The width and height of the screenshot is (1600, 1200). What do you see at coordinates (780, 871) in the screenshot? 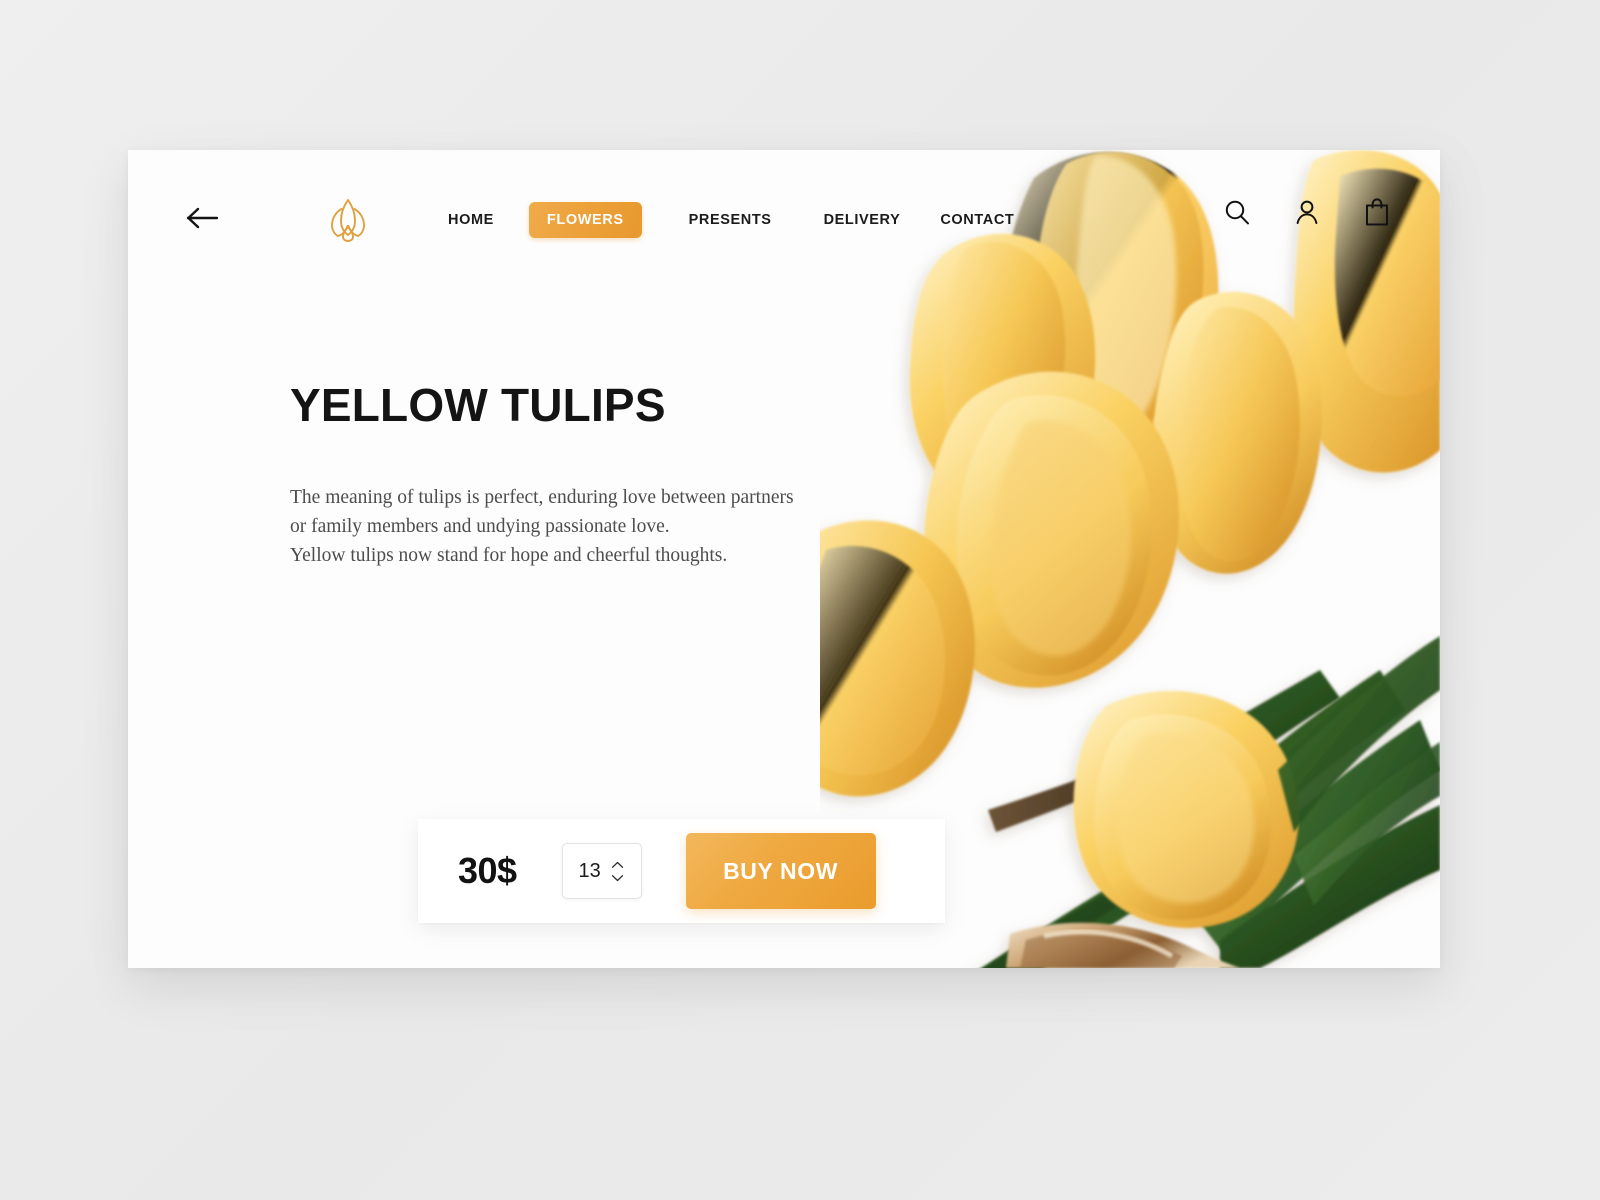
I see `buy-now-button: BUY NOW` at bounding box center [780, 871].